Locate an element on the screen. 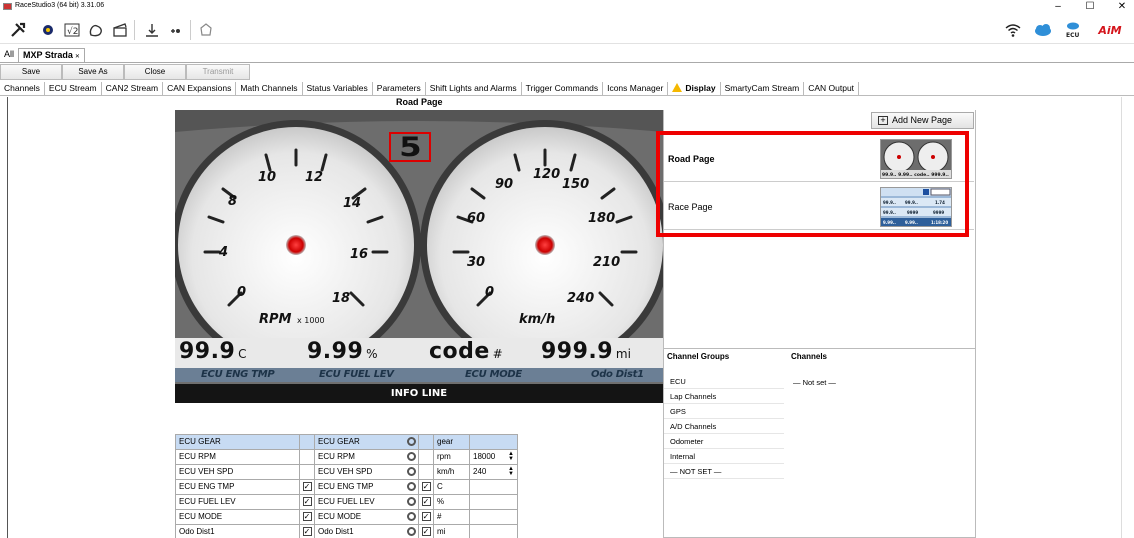 The height and width of the screenshot is (538, 1134). table-row: ECU ENG TMP ✓ ECU ENG TMP ✓ C is located at coordinates (346, 486).